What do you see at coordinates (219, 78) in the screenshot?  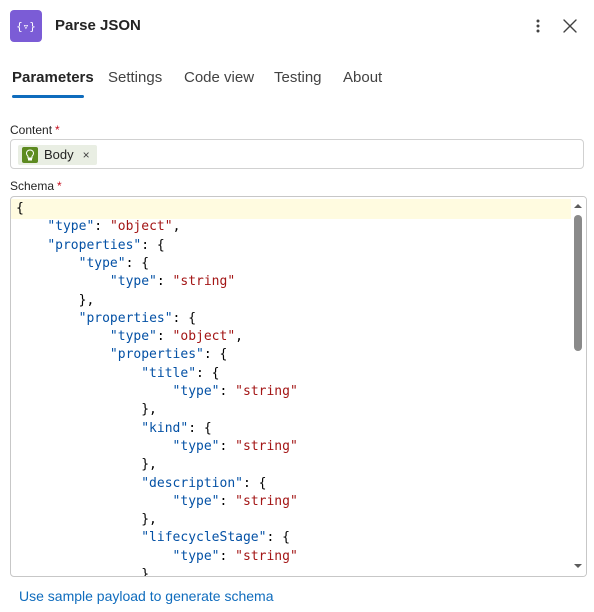 I see `tab-code-view: Code view` at bounding box center [219, 78].